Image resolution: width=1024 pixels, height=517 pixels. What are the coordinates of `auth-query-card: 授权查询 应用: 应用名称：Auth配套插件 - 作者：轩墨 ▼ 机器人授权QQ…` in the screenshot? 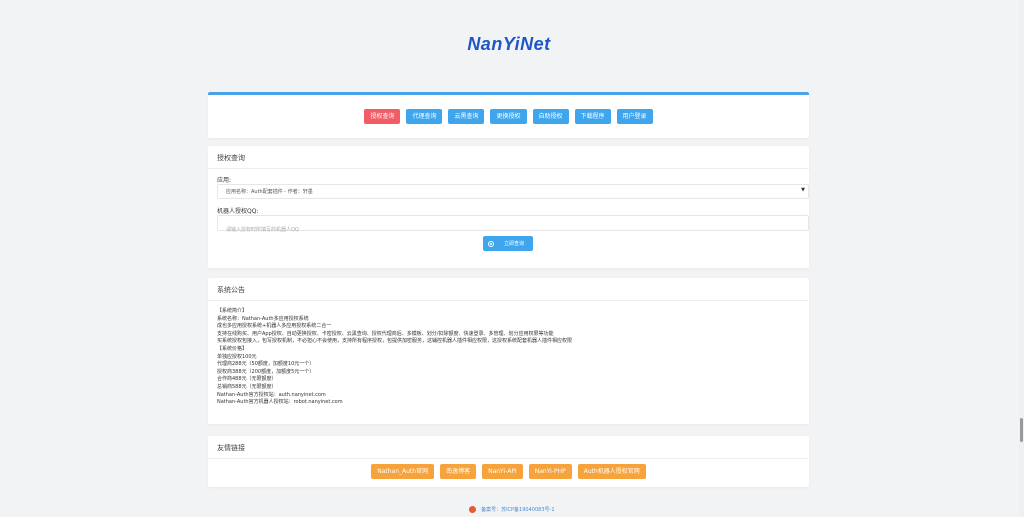 It's located at (508, 207).